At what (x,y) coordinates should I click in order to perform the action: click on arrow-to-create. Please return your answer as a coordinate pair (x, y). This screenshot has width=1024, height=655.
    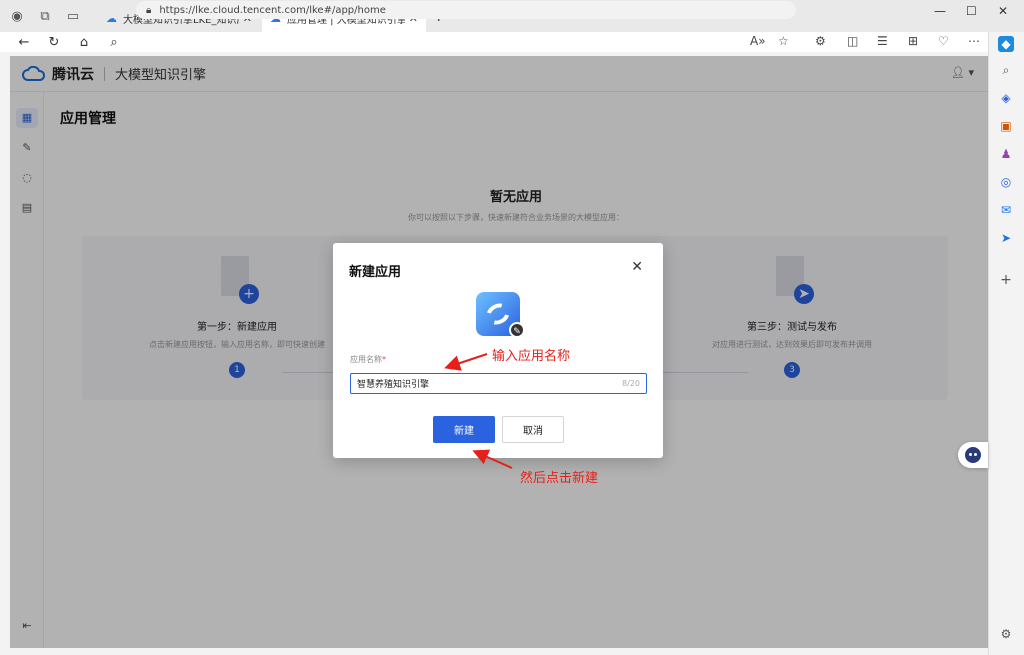
    Looking at the image, I should click on (492, 459).